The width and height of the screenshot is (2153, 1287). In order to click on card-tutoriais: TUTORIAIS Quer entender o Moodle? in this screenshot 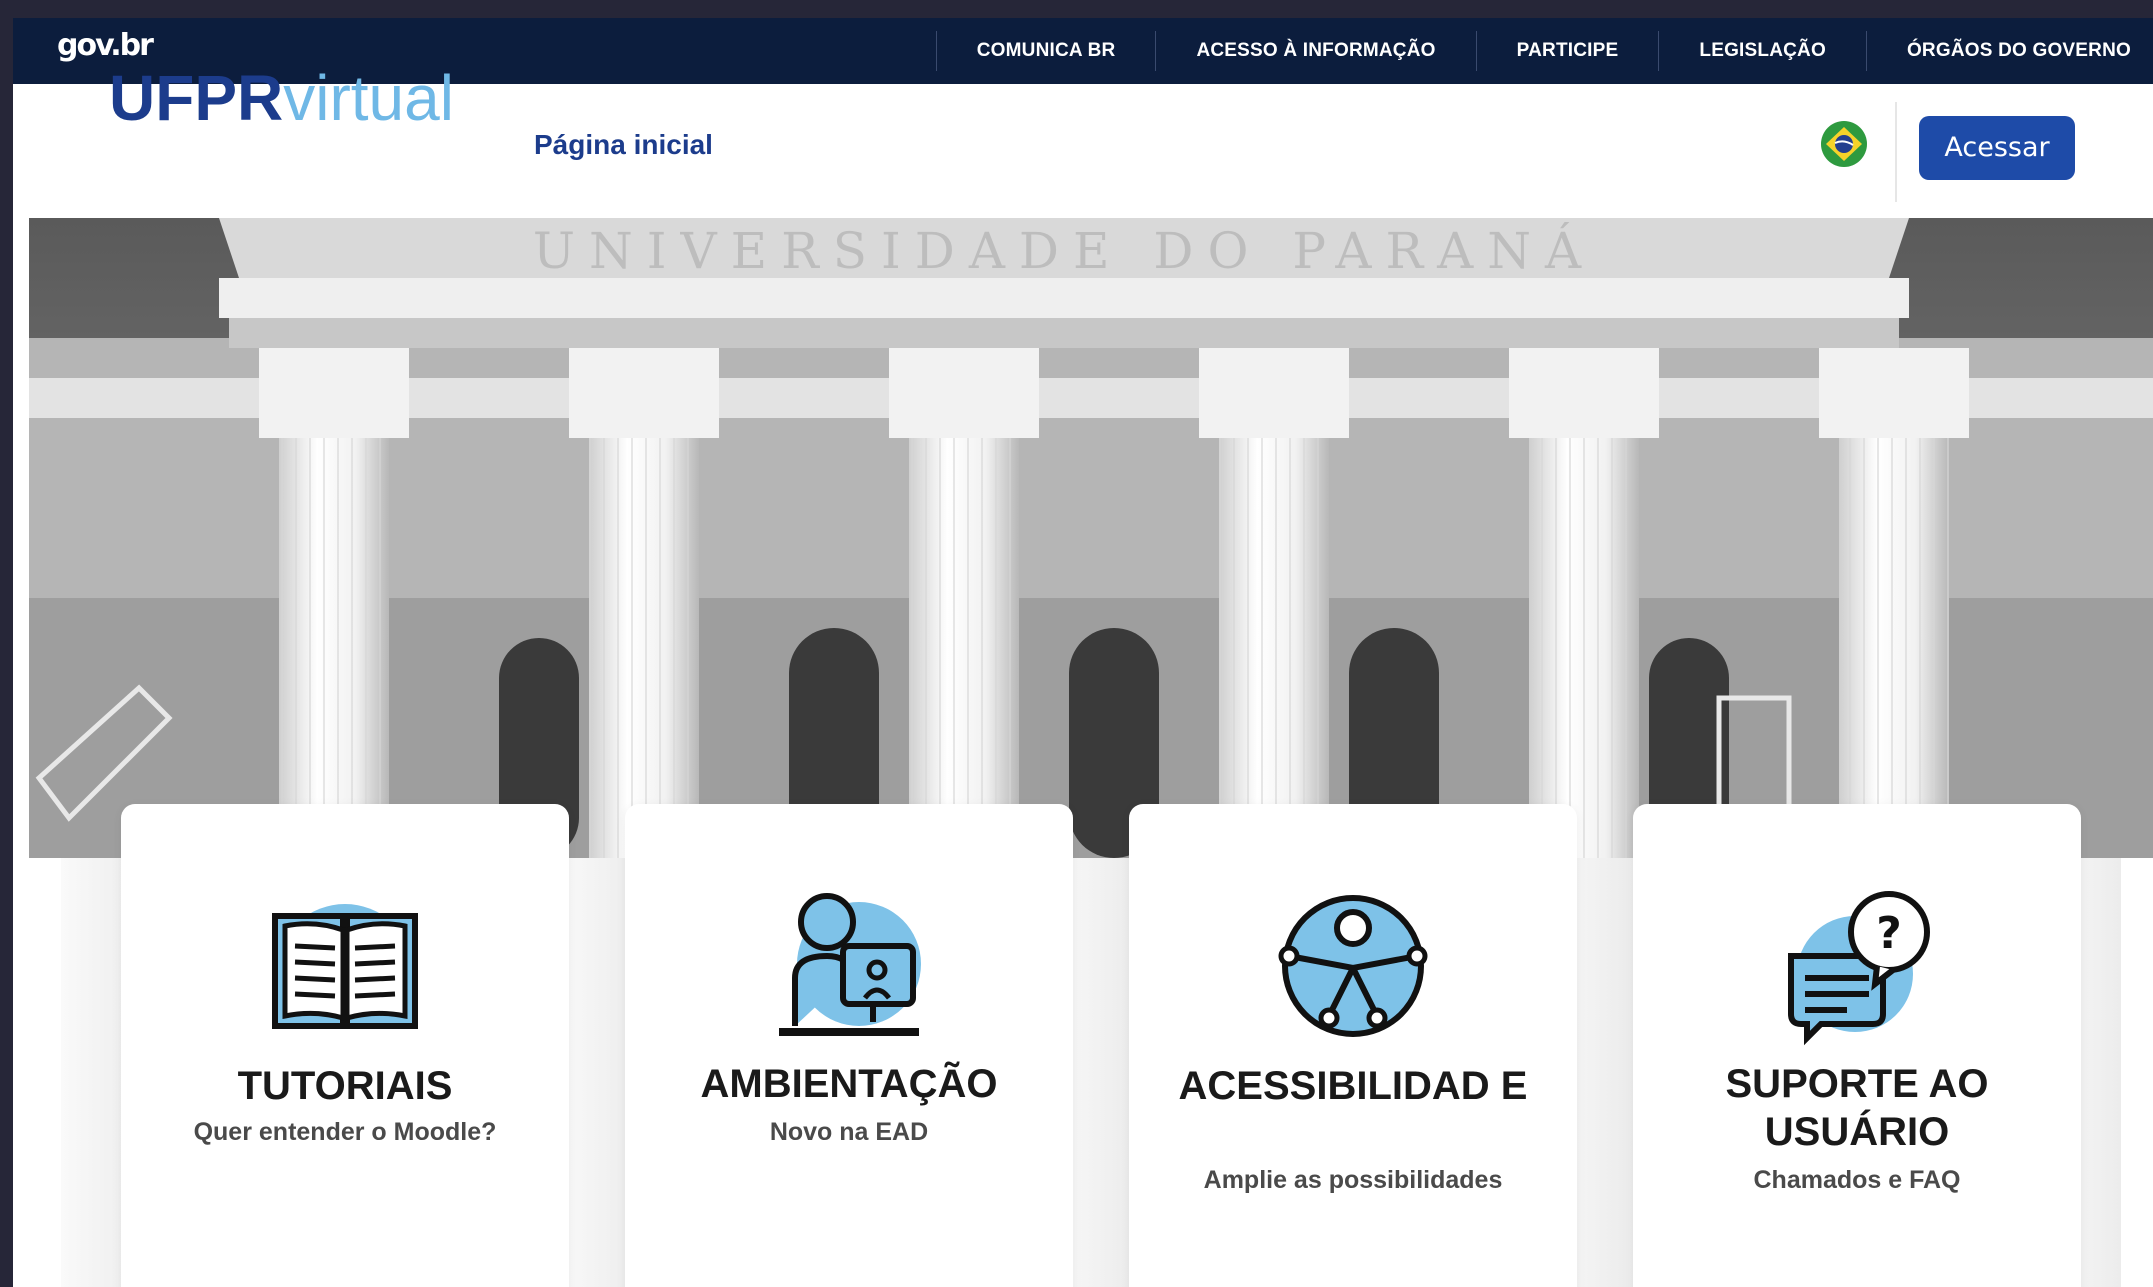, I will do `click(345, 1045)`.